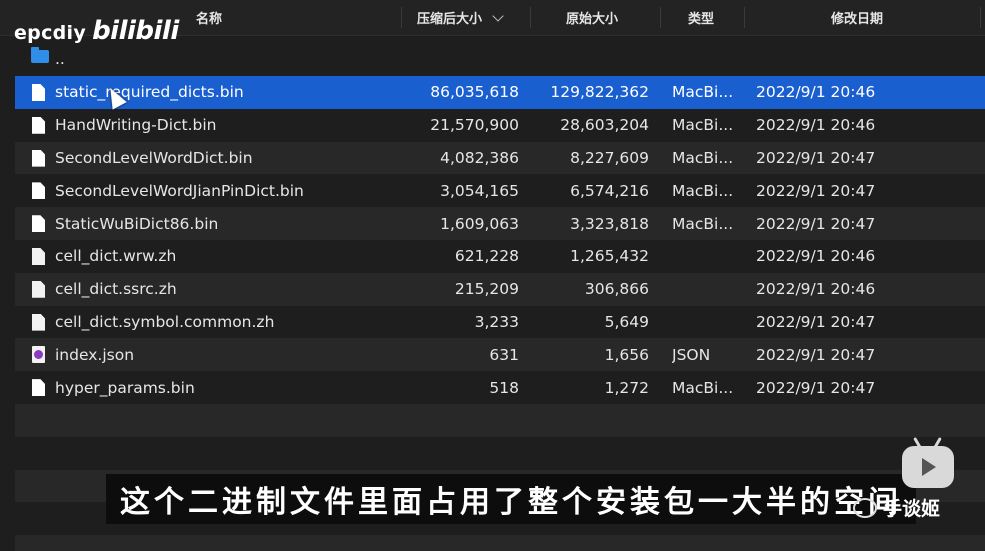  I want to click on column-type: 类型, so click(701, 17).